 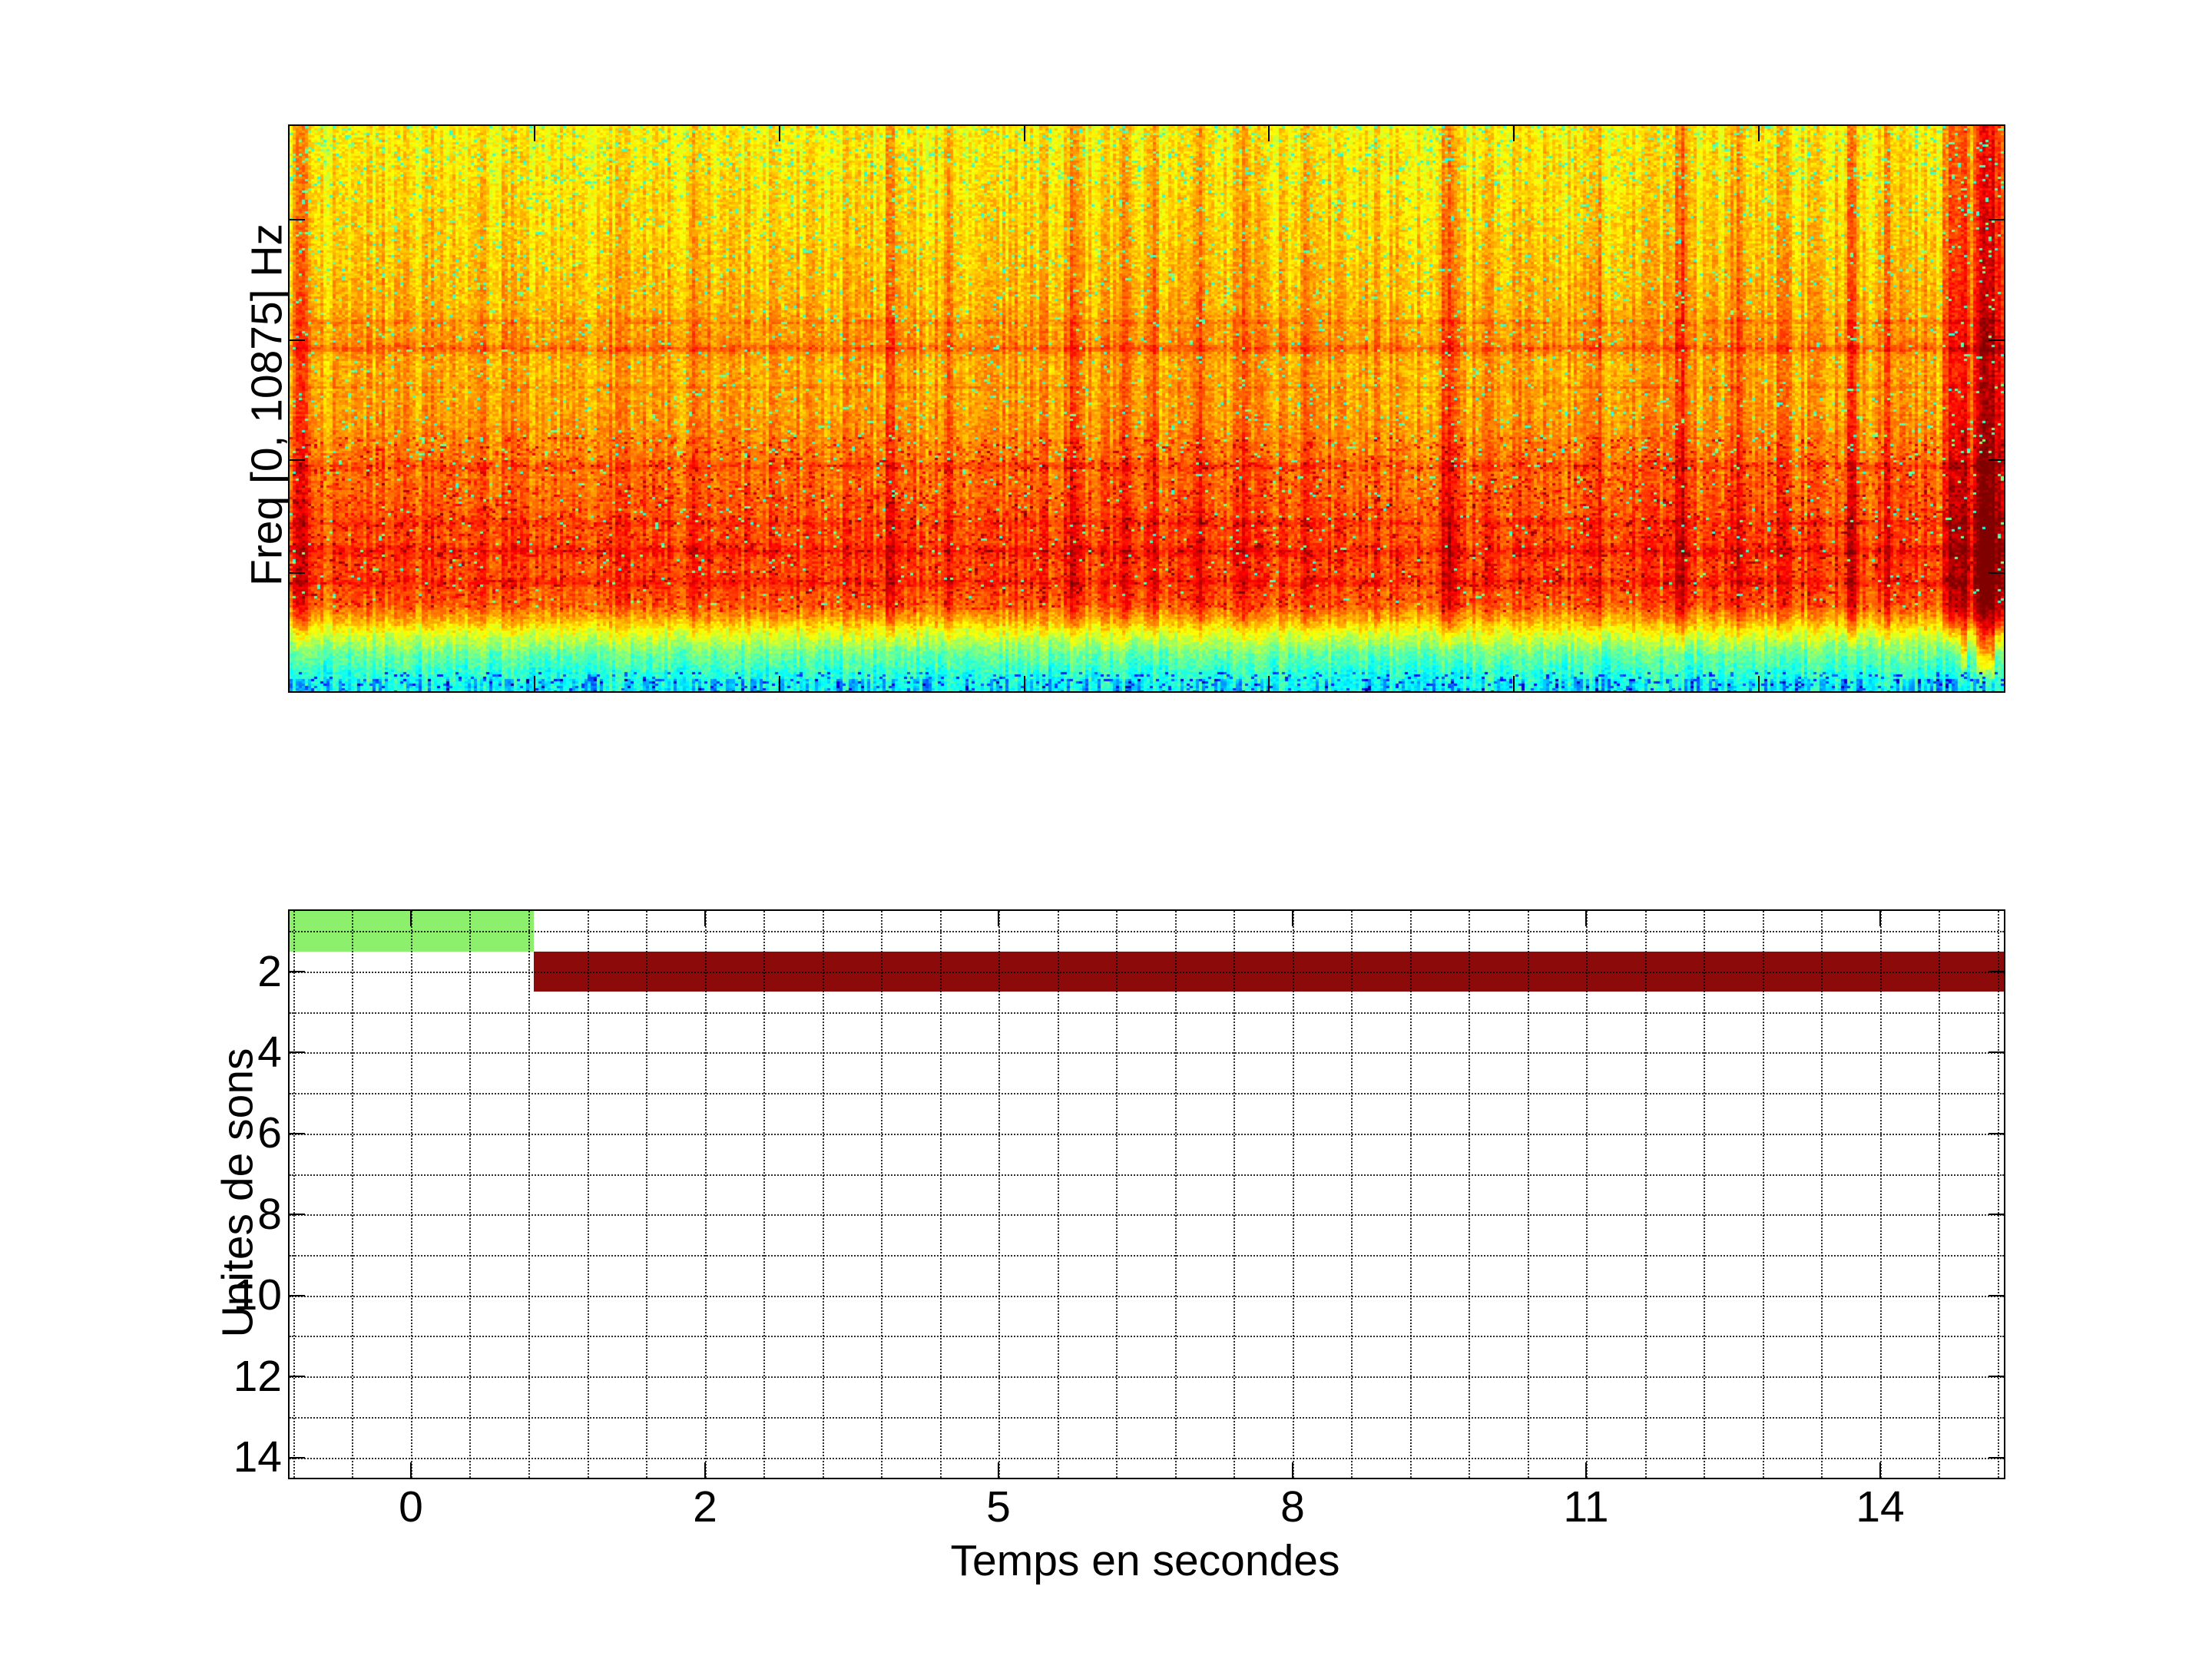 I want to click on y-tick-label: 10, so click(x=257, y=1295).